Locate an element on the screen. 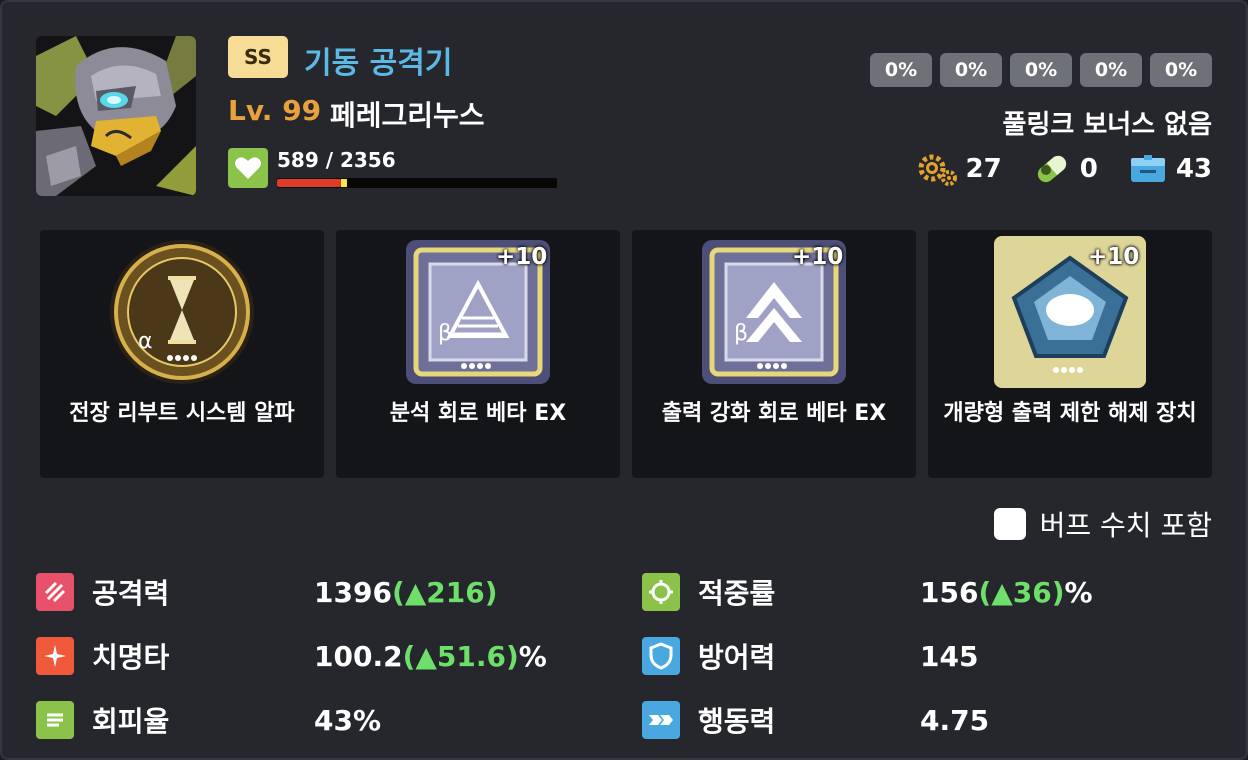 Image resolution: width=1248 pixels, height=760 pixels. resource-capsule: 0 is located at coordinates (1065, 169).